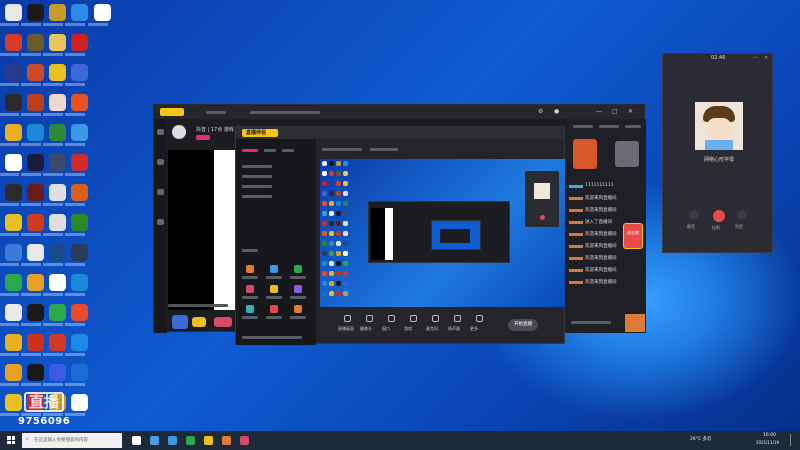  Describe the element at coordinates (591, 322) in the screenshot. I see `chat-input` at that location.